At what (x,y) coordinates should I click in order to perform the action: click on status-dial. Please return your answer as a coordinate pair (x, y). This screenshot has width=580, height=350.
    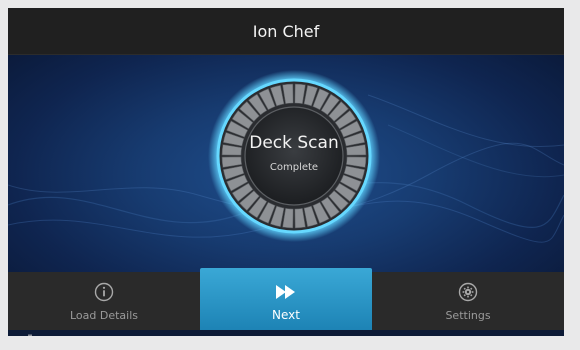
    Looking at the image, I should click on (294, 156).